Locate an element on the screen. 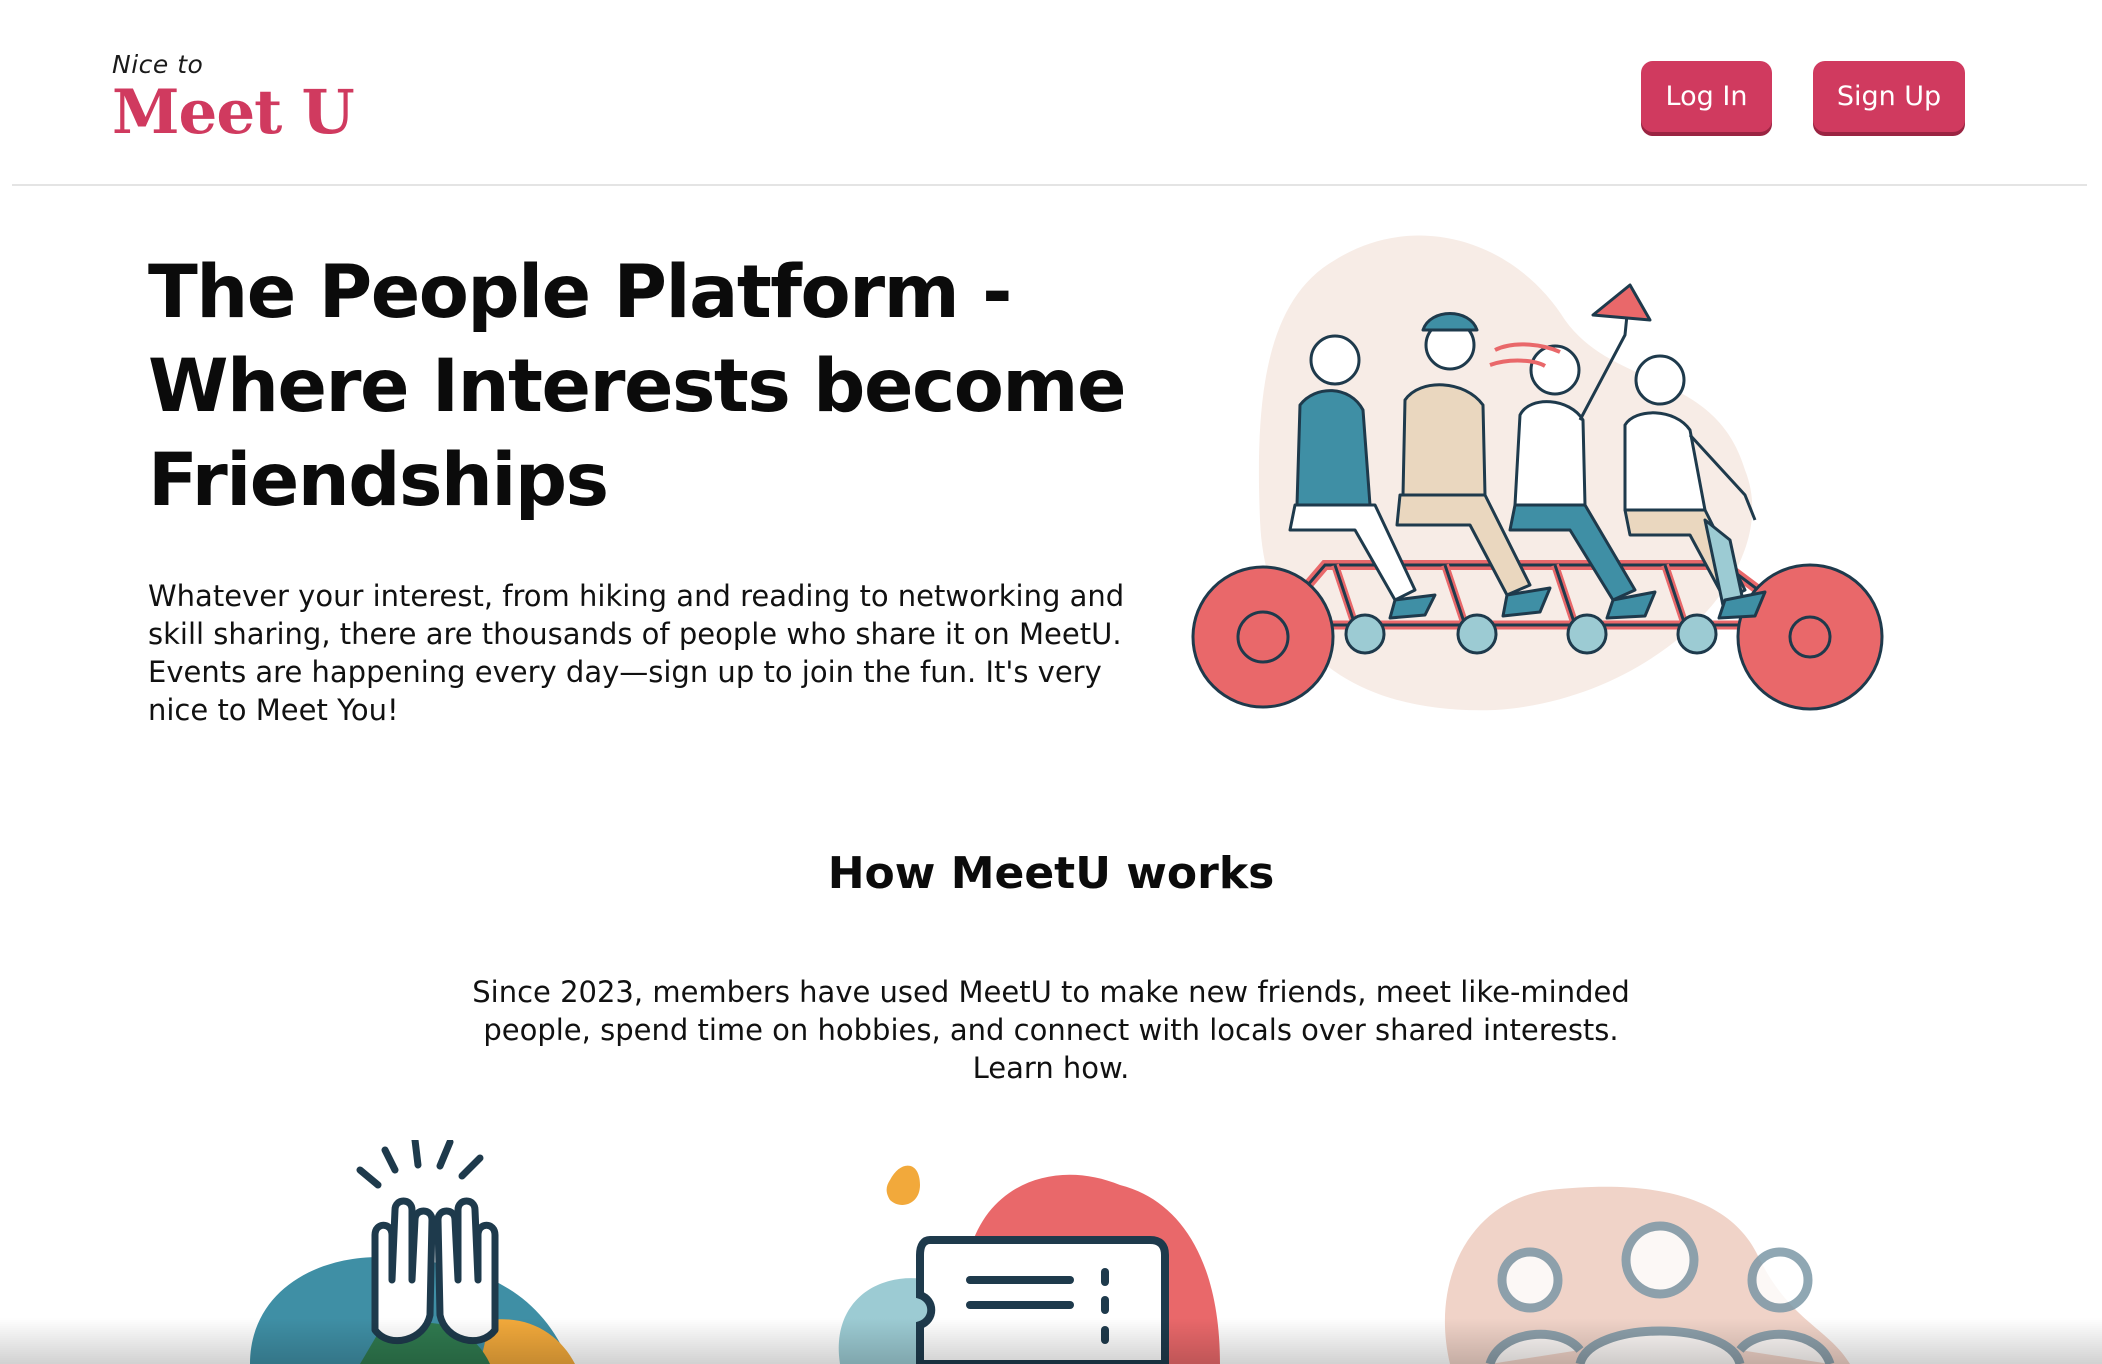  front-wheel is located at coordinates (1263, 637).